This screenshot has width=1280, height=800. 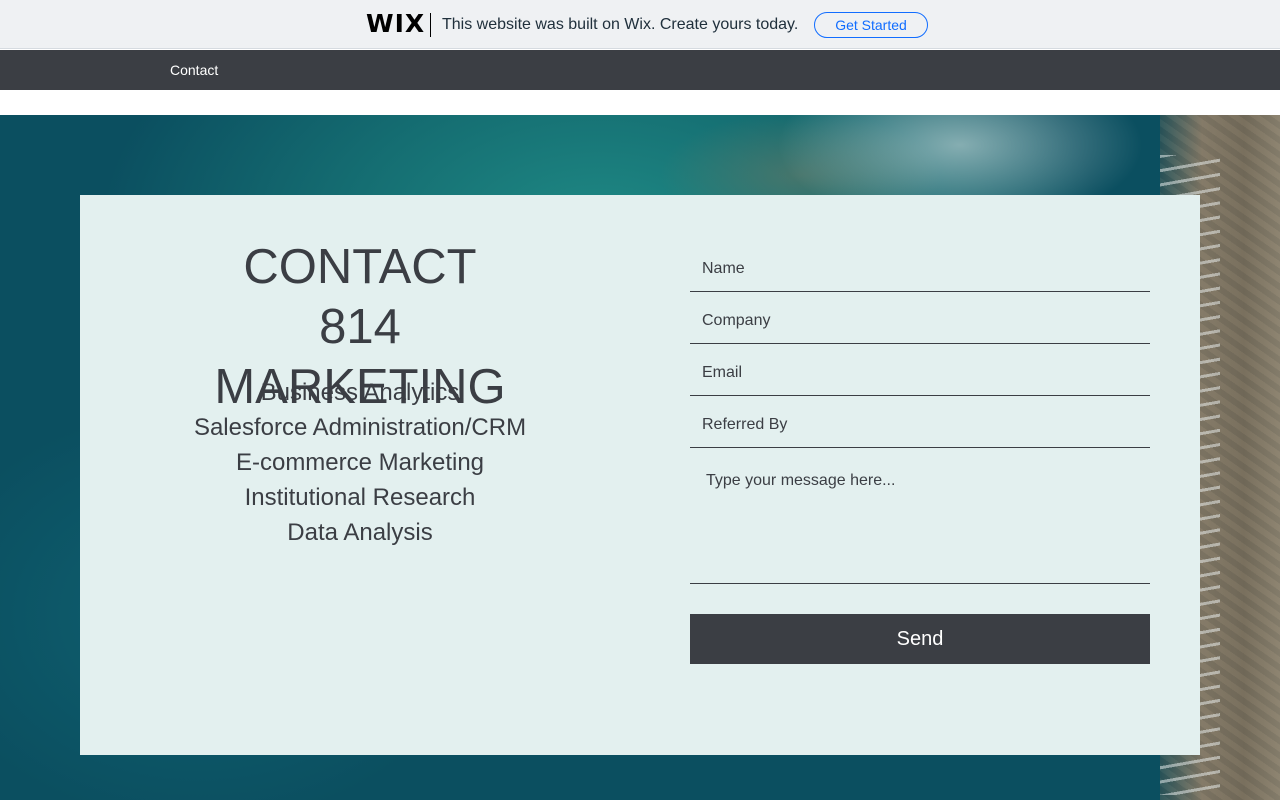 I want to click on wix-banner-divider, so click(x=430, y=25).